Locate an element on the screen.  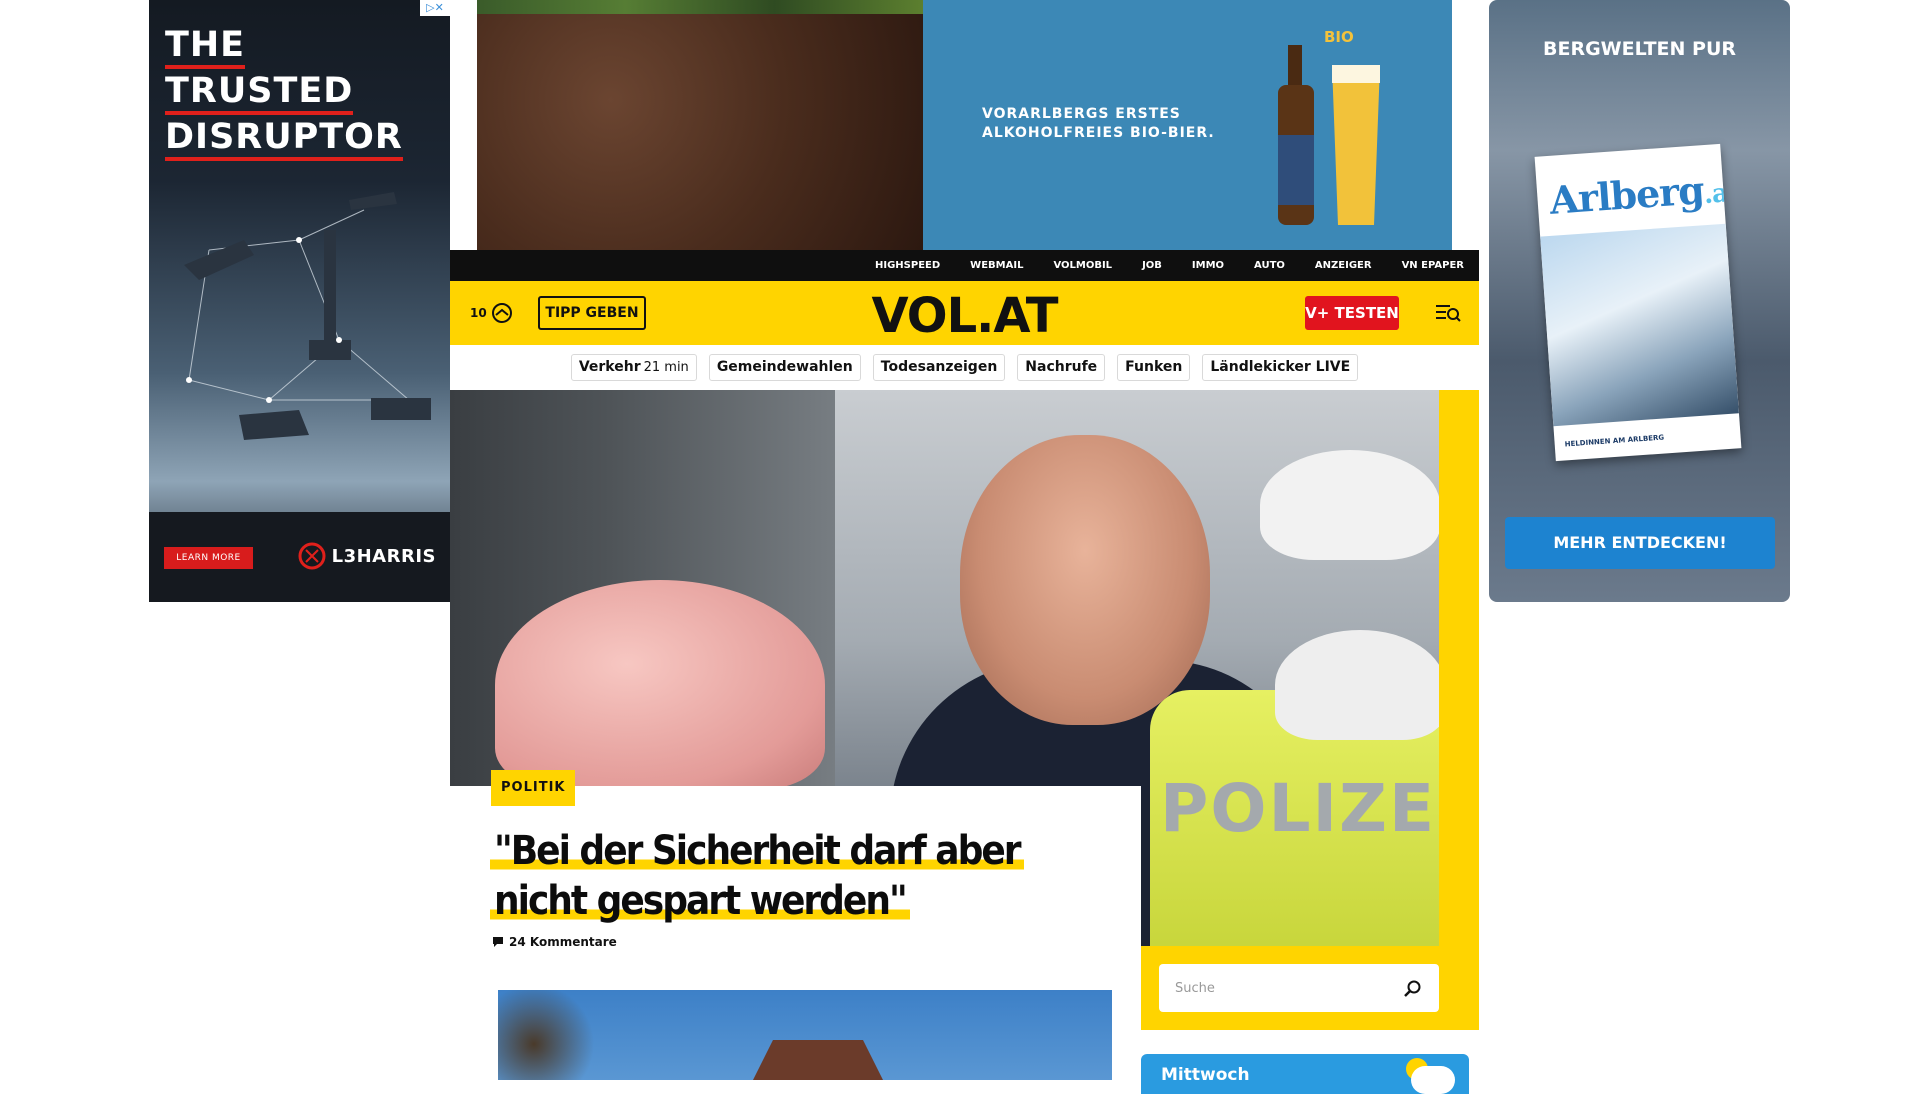
weather-widget: Mittwoch is located at coordinates (1305, 1074).